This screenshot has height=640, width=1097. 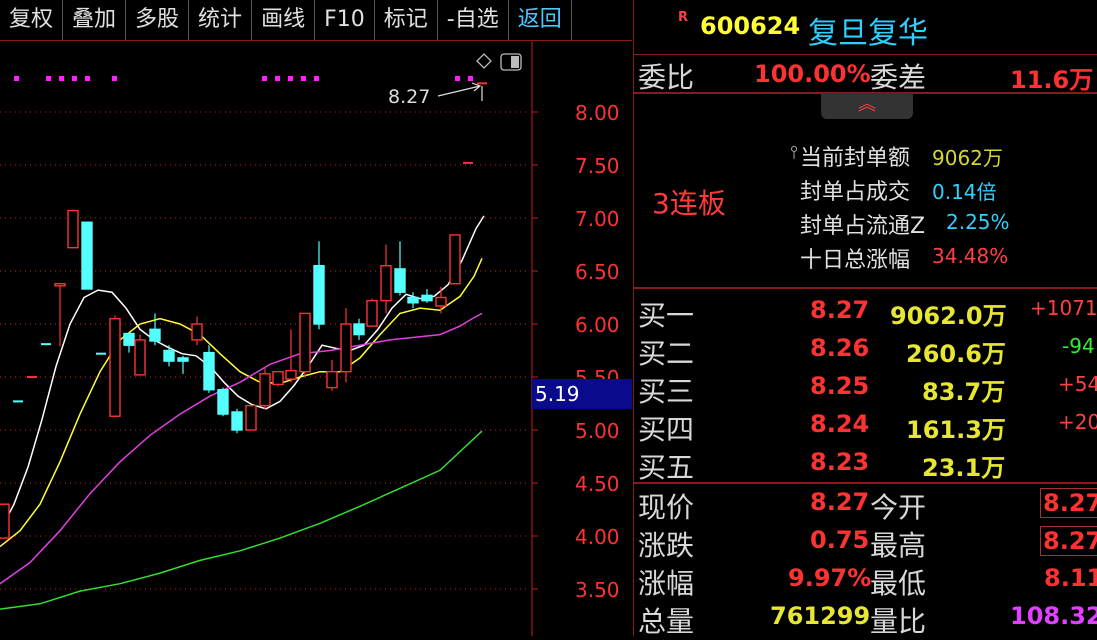 What do you see at coordinates (840, 540) in the screenshot?
I see `quote-value: 0.75` at bounding box center [840, 540].